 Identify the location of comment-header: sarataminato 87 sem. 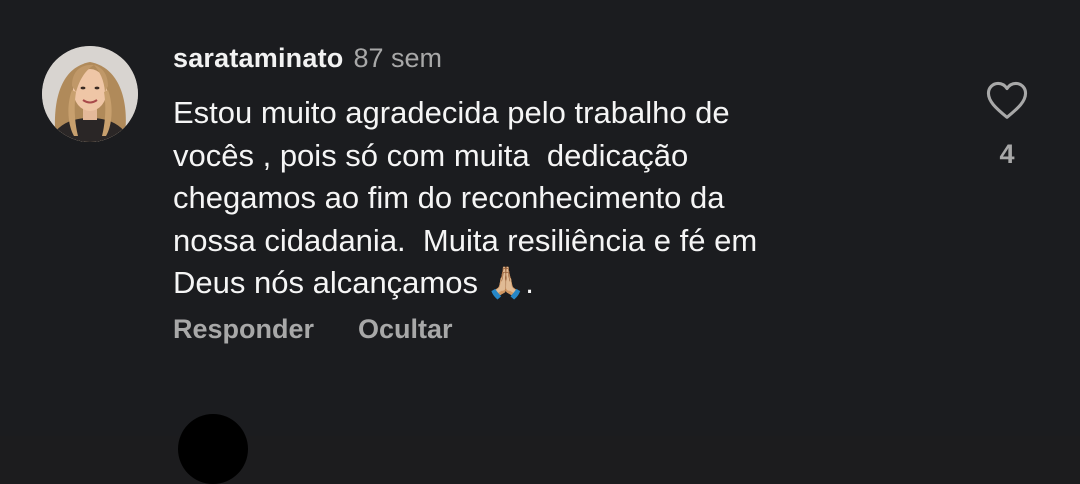
(307, 58).